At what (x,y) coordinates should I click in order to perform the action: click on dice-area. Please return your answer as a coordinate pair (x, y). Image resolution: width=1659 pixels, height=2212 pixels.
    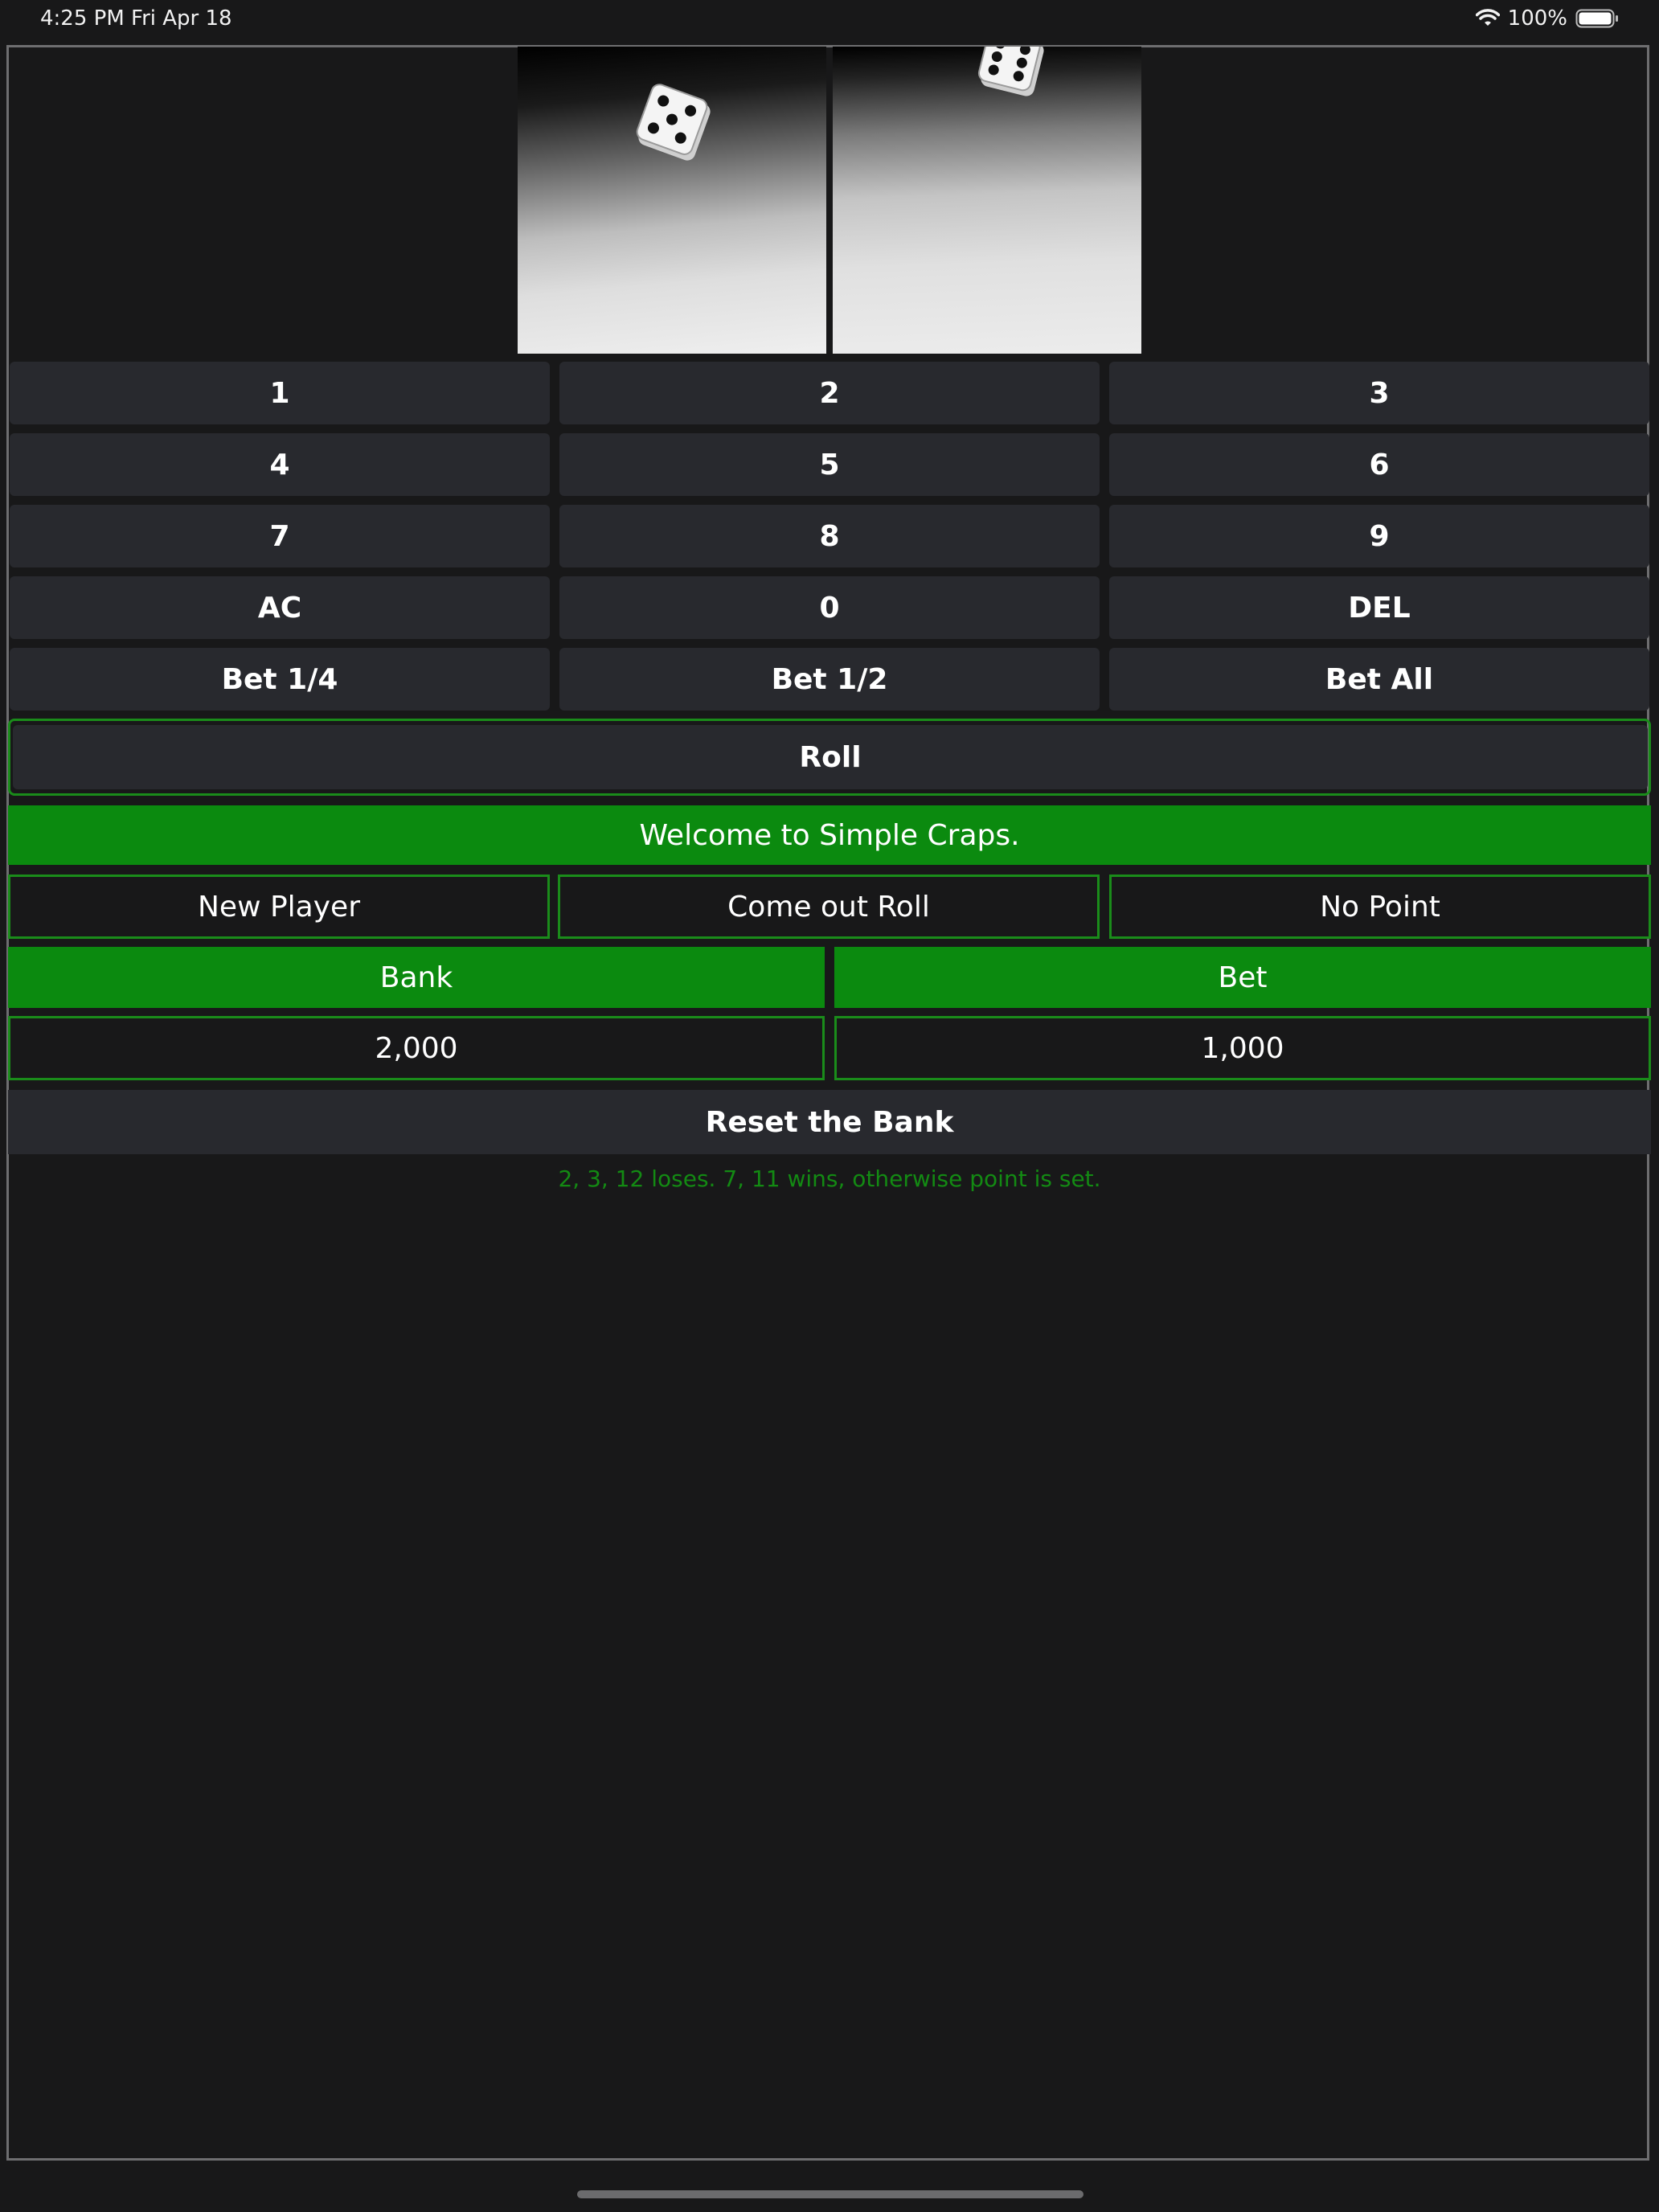
    Looking at the image, I should click on (829, 200).